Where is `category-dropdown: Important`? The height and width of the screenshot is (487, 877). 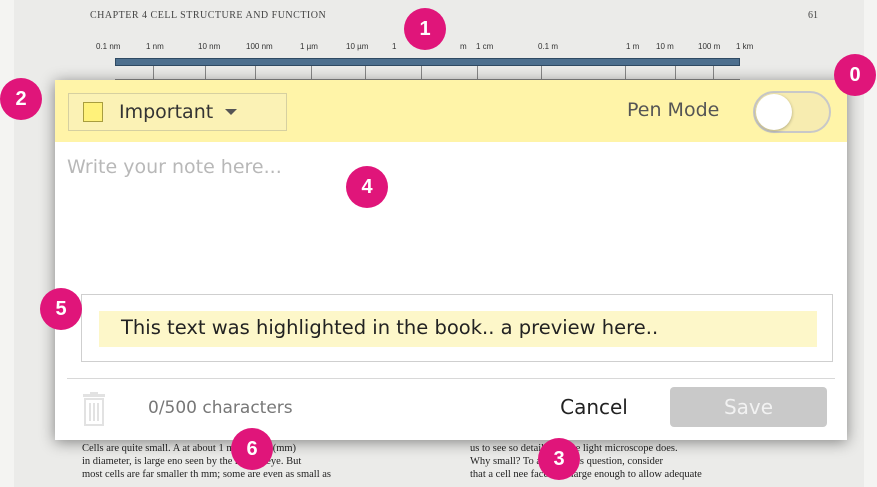 category-dropdown: Important is located at coordinates (177, 112).